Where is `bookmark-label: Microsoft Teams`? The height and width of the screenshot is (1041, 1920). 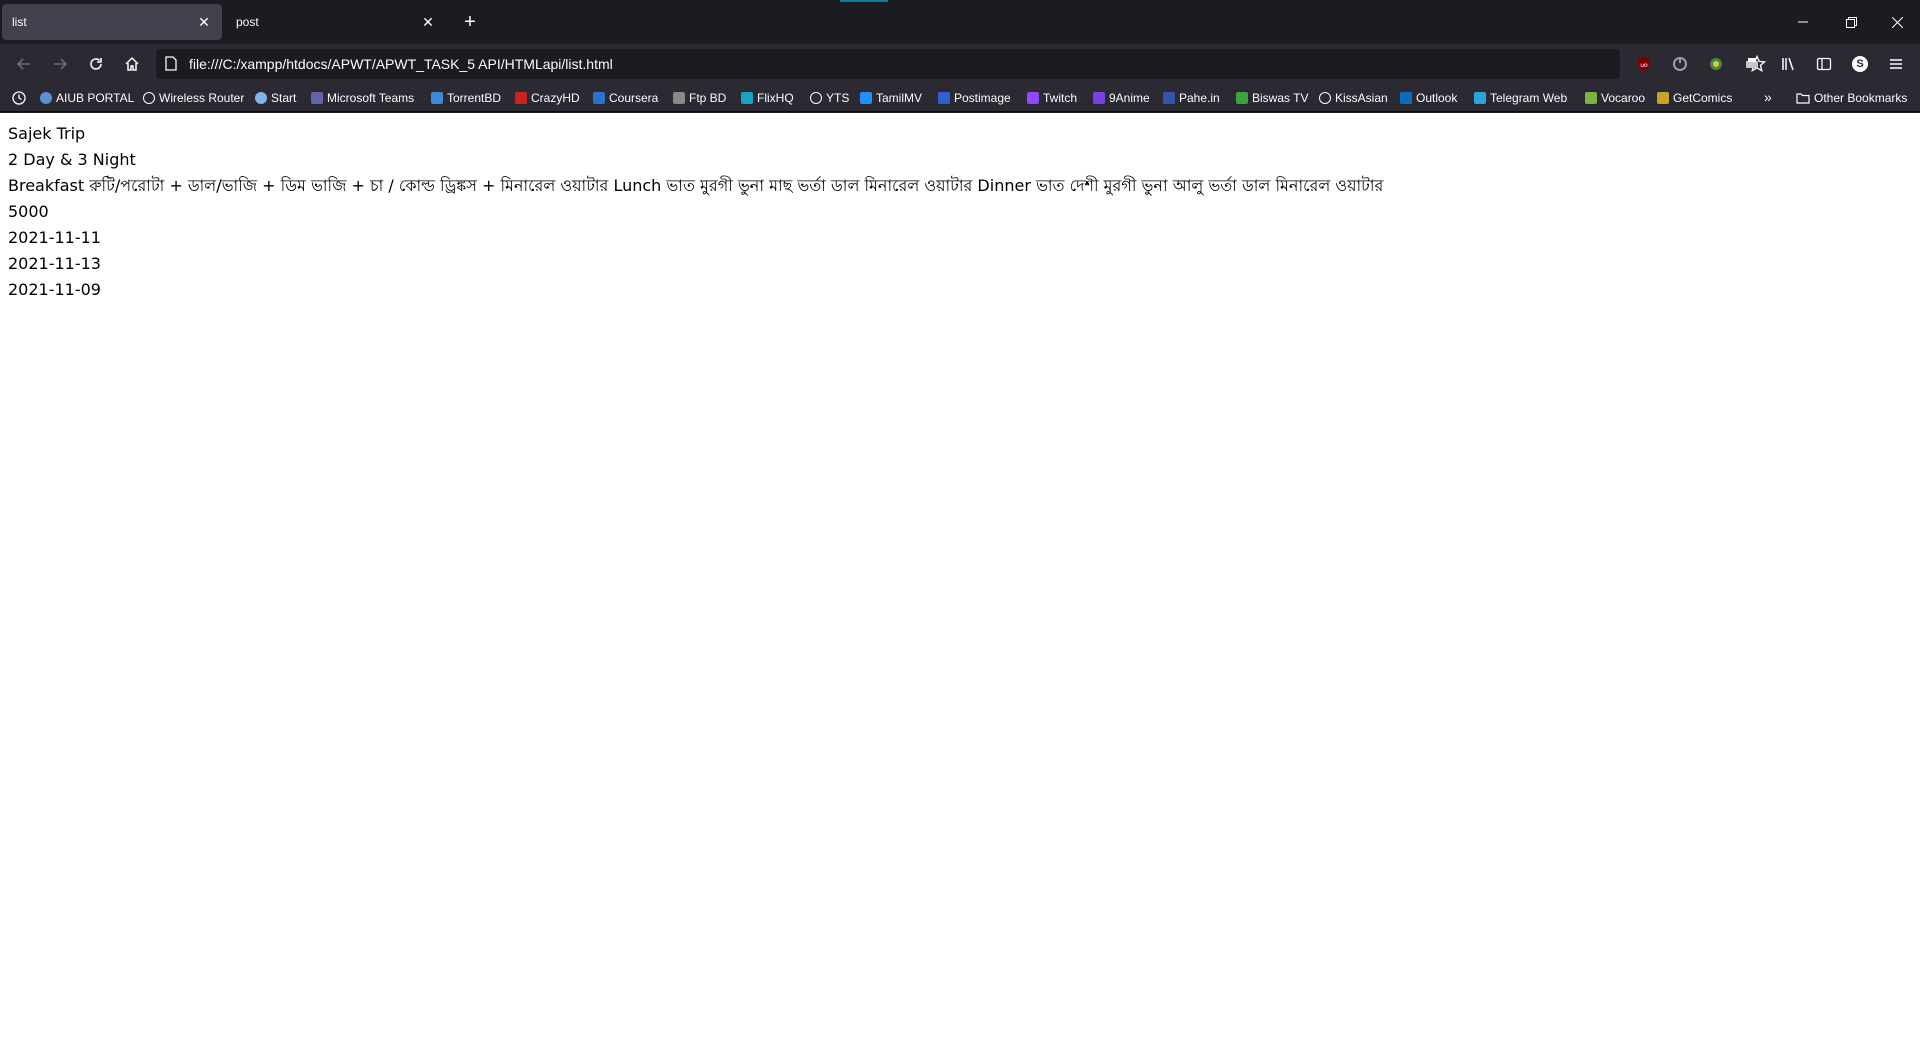 bookmark-label: Microsoft Teams is located at coordinates (371, 98).